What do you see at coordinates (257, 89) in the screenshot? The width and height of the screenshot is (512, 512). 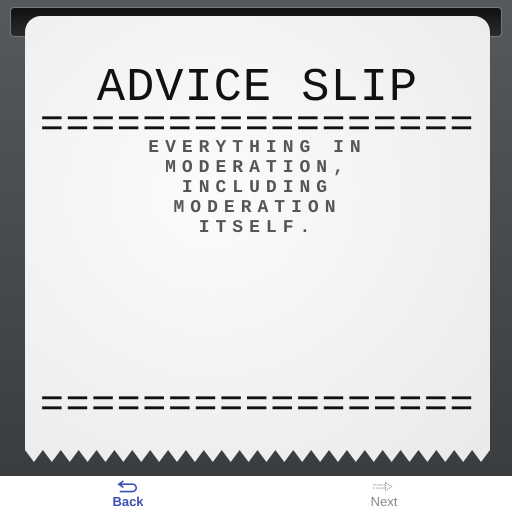 I see `slip-title: ADVICE SLIP` at bounding box center [257, 89].